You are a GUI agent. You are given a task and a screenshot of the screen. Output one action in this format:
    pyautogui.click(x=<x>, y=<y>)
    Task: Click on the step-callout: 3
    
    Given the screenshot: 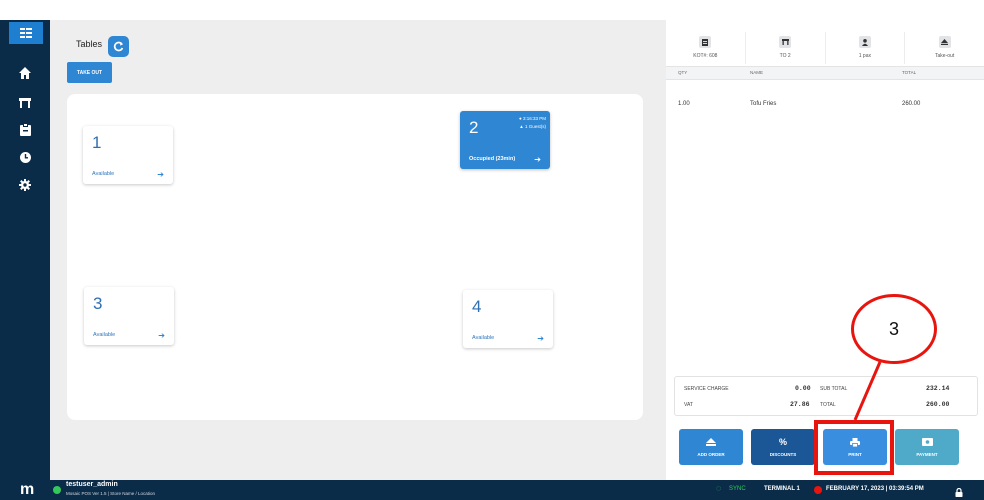 What is the action you would take?
    pyautogui.click(x=894, y=329)
    